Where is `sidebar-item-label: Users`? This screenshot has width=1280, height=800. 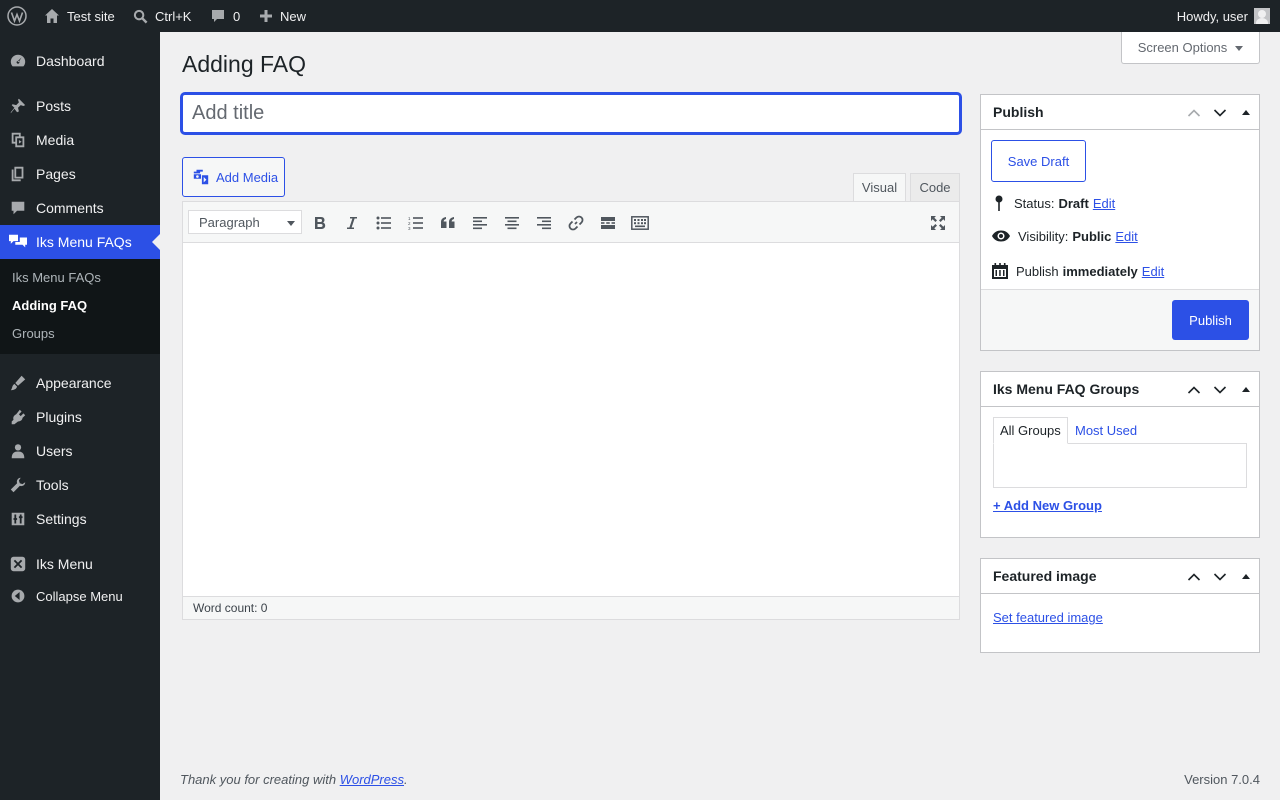 sidebar-item-label: Users is located at coordinates (54, 451).